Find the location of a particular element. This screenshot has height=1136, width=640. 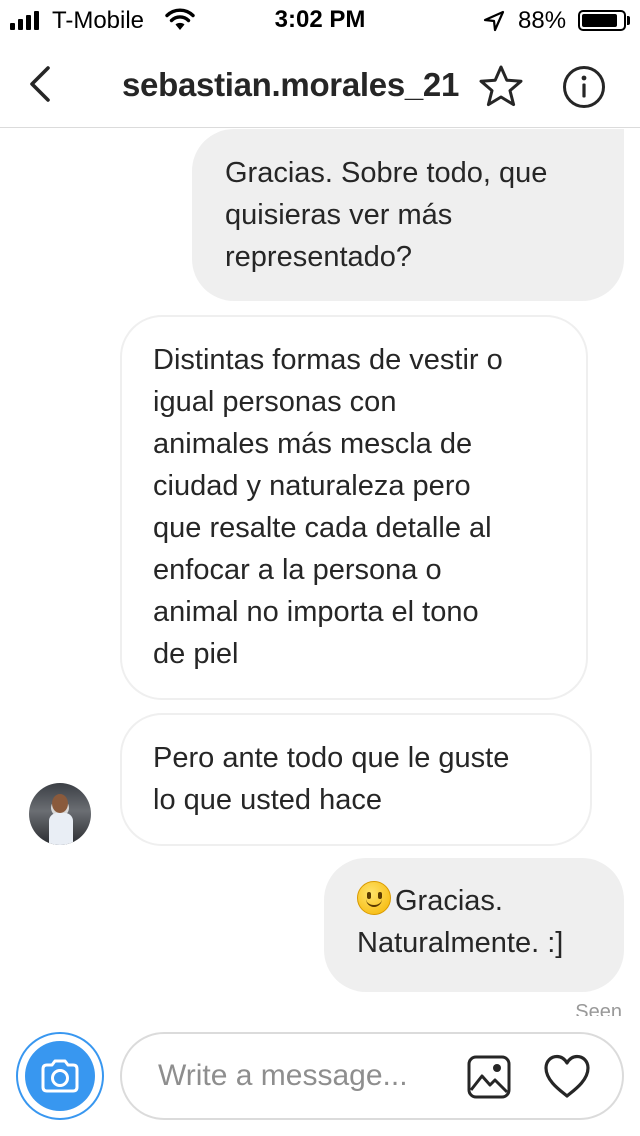

battery-percent: 88% is located at coordinates (542, 20).